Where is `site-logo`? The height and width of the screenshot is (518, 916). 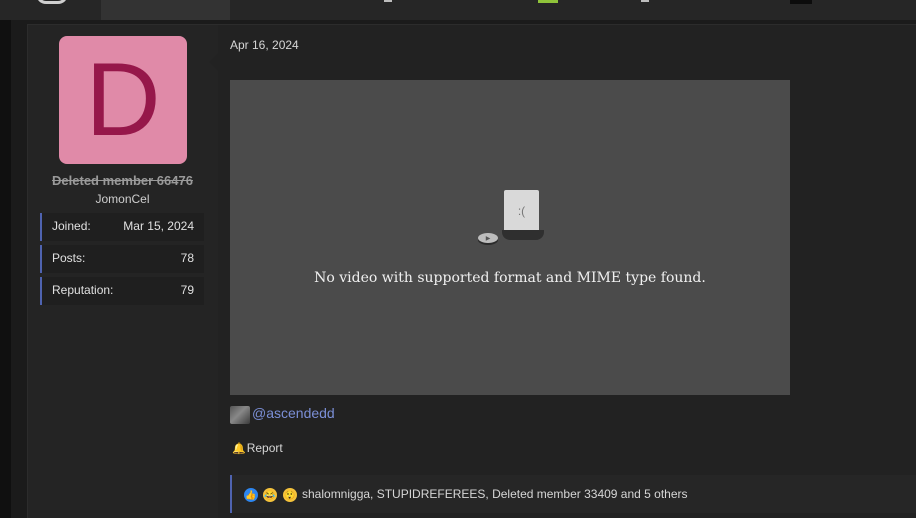 site-logo is located at coordinates (52, 2).